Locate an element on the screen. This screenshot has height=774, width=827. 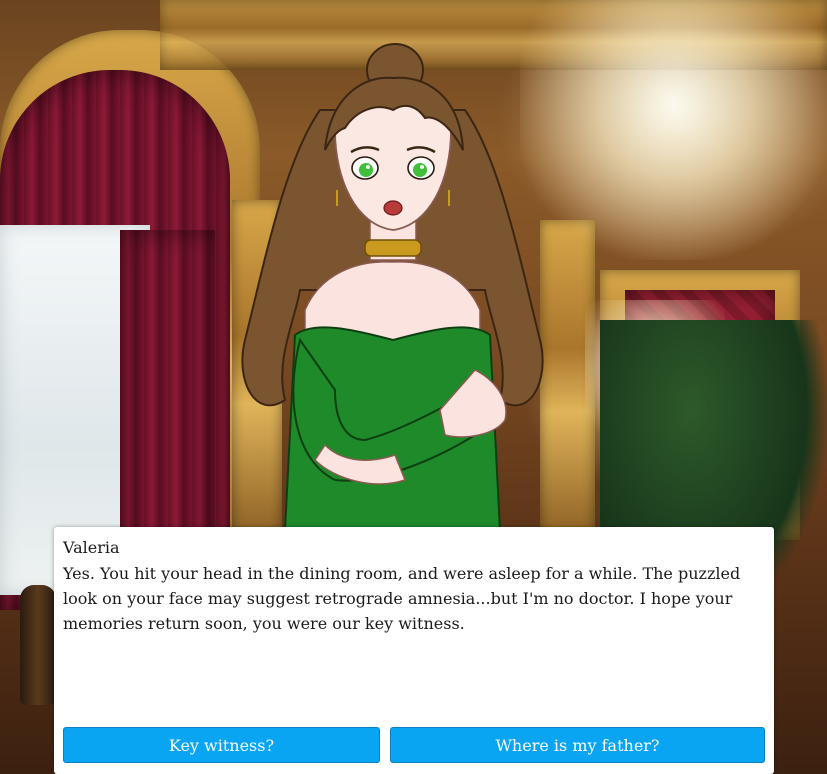
speaker-name: Valeria is located at coordinates (91, 547).